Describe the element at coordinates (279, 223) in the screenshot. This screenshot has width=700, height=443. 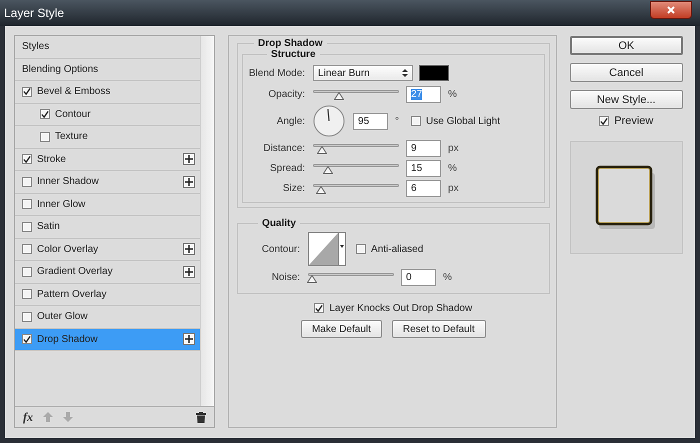
I see `section-title: Quality` at that location.